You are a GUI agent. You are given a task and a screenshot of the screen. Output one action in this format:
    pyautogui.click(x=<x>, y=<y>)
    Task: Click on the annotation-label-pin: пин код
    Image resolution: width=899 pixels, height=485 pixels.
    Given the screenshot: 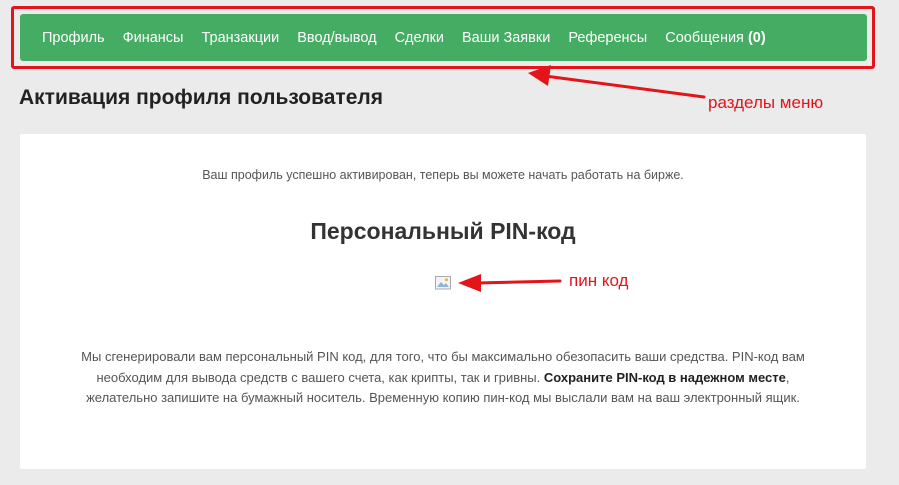 What is the action you would take?
    pyautogui.click(x=599, y=280)
    